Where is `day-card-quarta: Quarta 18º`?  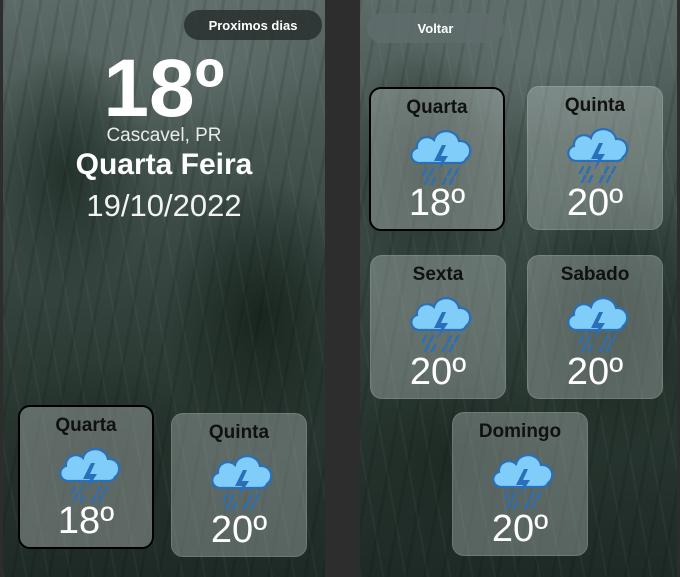
day-card-quarta: Quarta 18º is located at coordinates (86, 477).